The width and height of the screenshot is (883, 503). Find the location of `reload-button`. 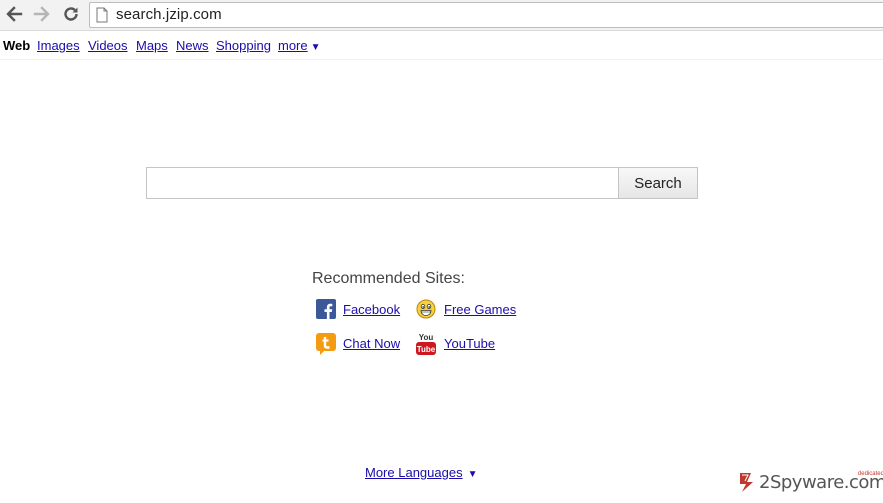

reload-button is located at coordinates (71, 14).